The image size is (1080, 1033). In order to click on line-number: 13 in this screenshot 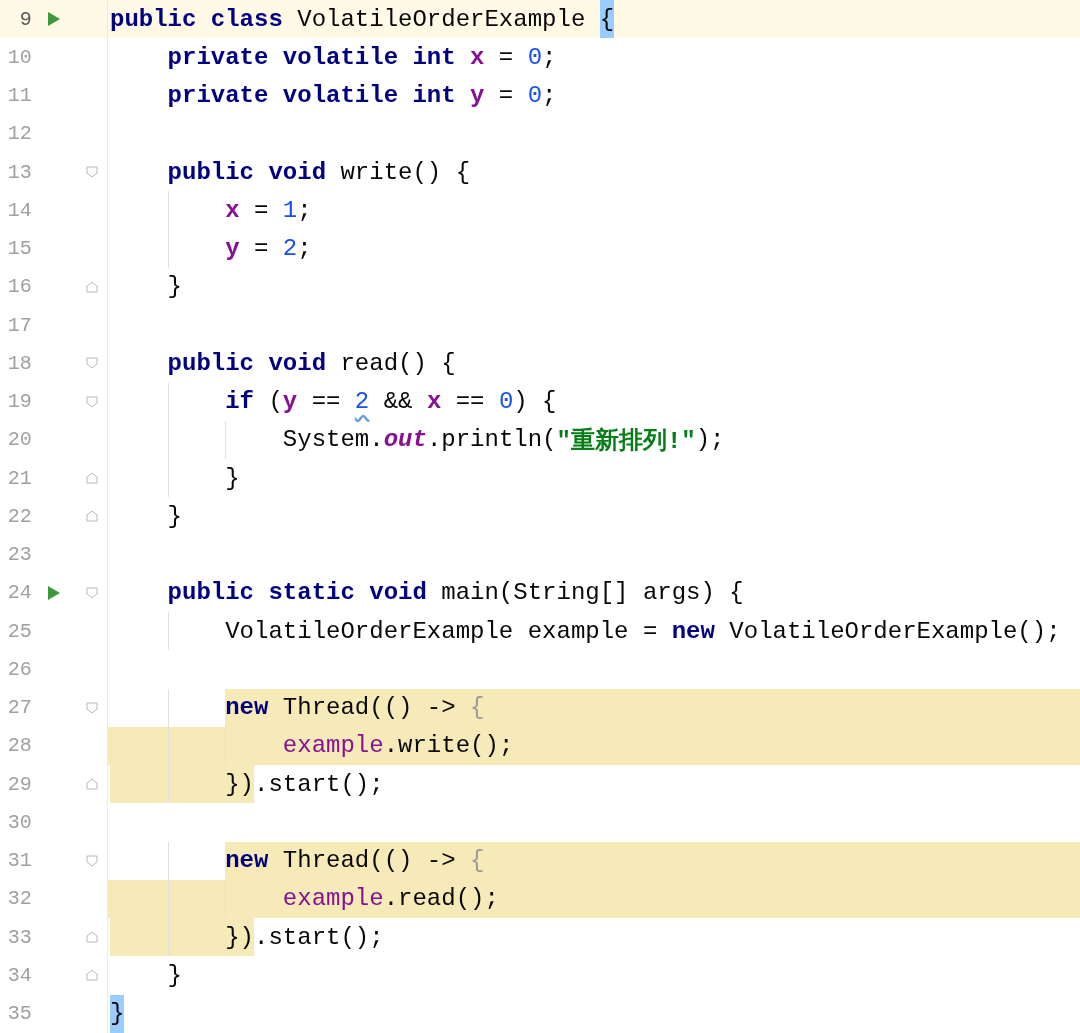, I will do `click(19, 172)`.